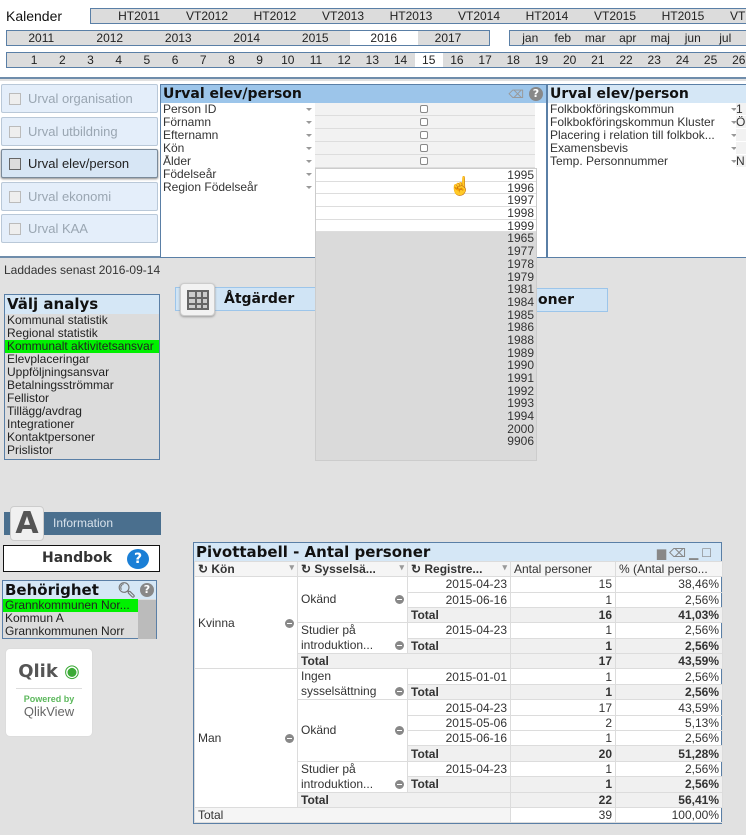  Describe the element at coordinates (547, 16) in the screenshot. I see `term-item: HT2014` at that location.